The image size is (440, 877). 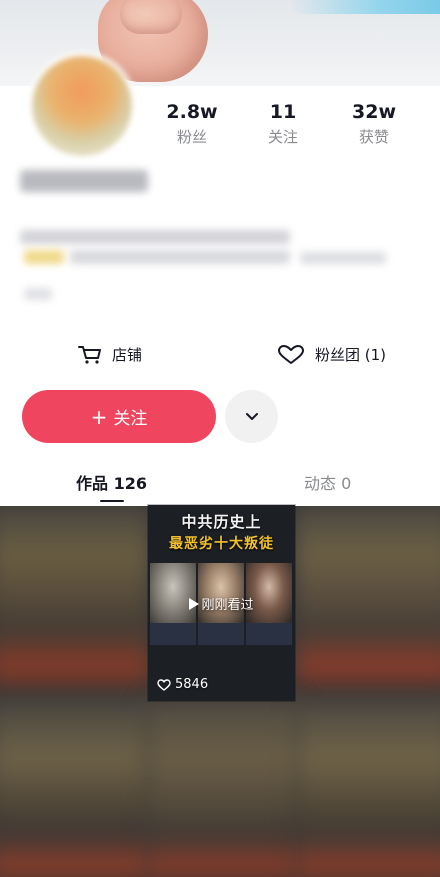 What do you see at coordinates (191, 137) in the screenshot?
I see `stat-followers-label: 粉丝` at bounding box center [191, 137].